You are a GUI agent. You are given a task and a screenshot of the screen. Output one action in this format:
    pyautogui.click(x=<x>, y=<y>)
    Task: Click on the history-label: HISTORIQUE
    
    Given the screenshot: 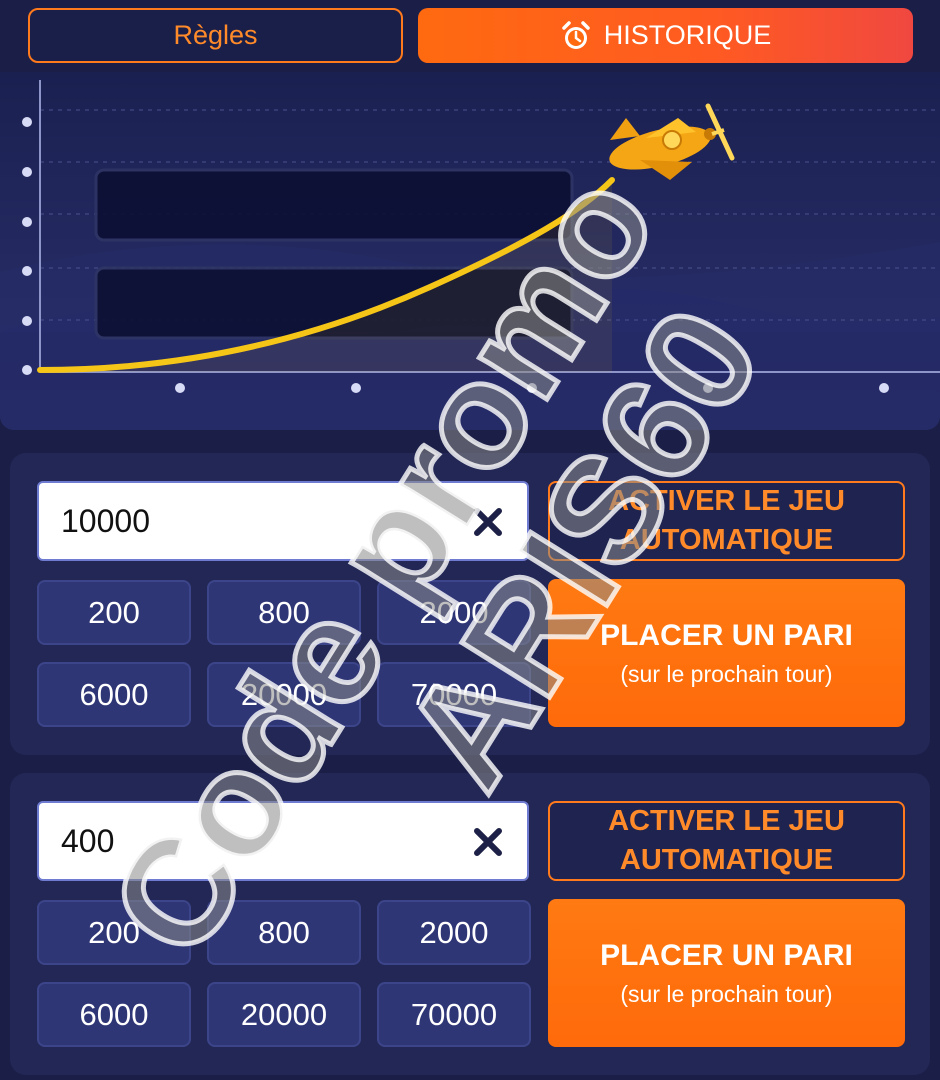 What is the action you would take?
    pyautogui.click(x=687, y=35)
    